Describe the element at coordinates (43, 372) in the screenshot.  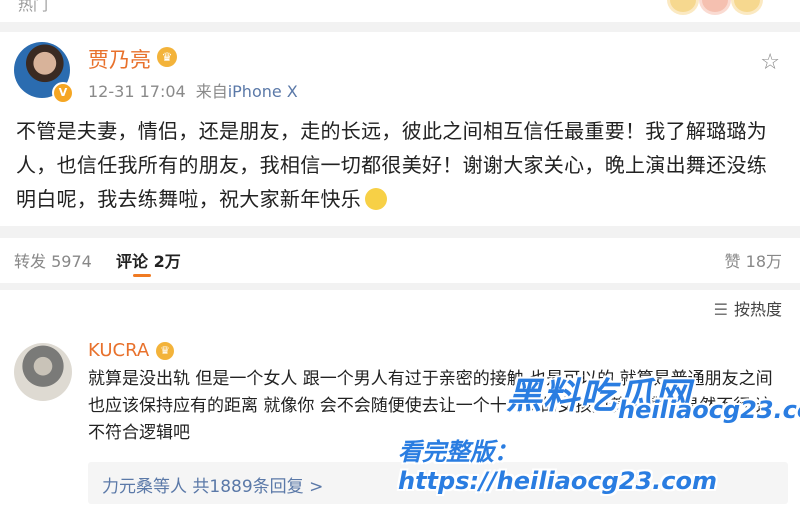
I see `commenter-avatar` at that location.